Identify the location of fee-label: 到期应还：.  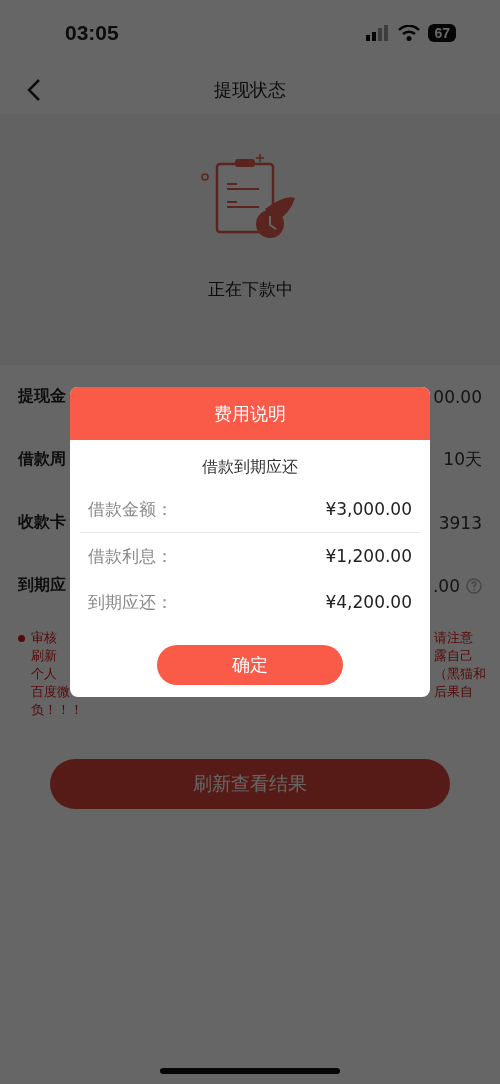
(130, 602).